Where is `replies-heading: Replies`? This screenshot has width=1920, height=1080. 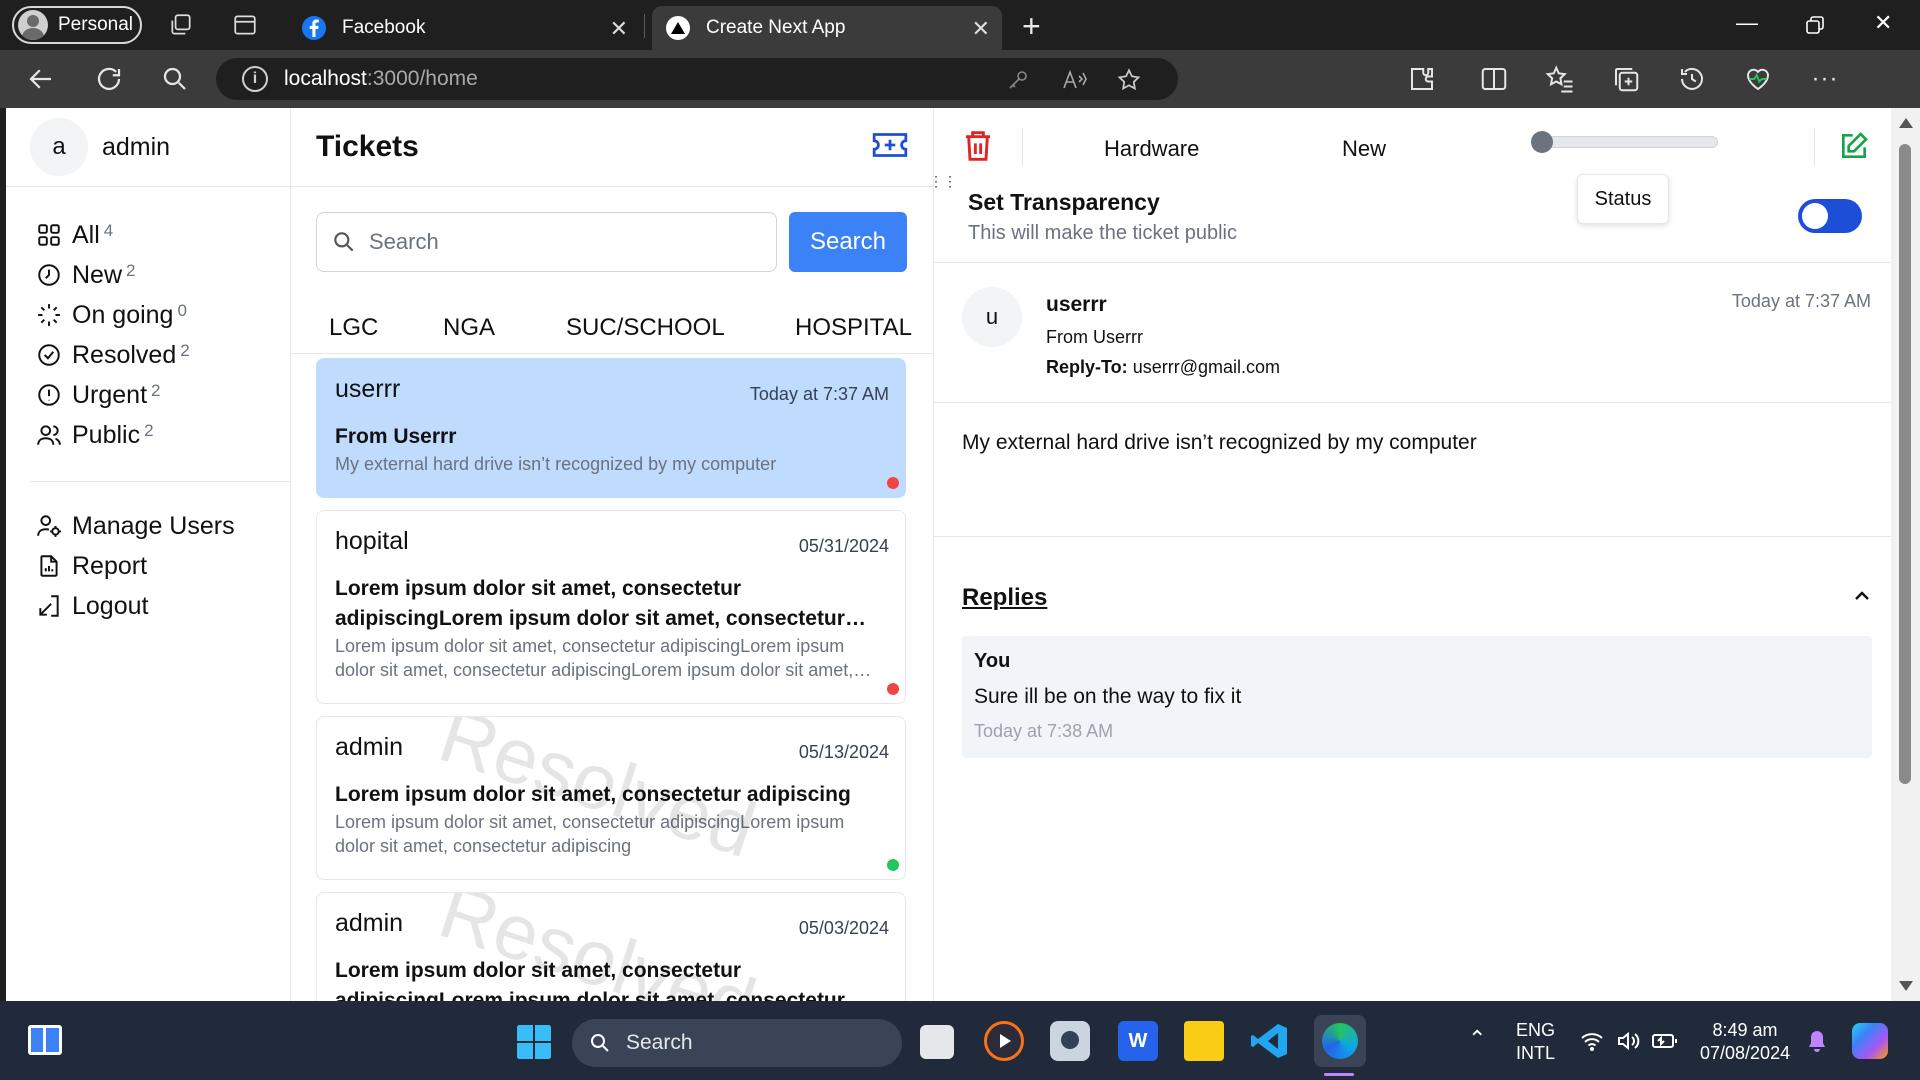 replies-heading: Replies is located at coordinates (1004, 598).